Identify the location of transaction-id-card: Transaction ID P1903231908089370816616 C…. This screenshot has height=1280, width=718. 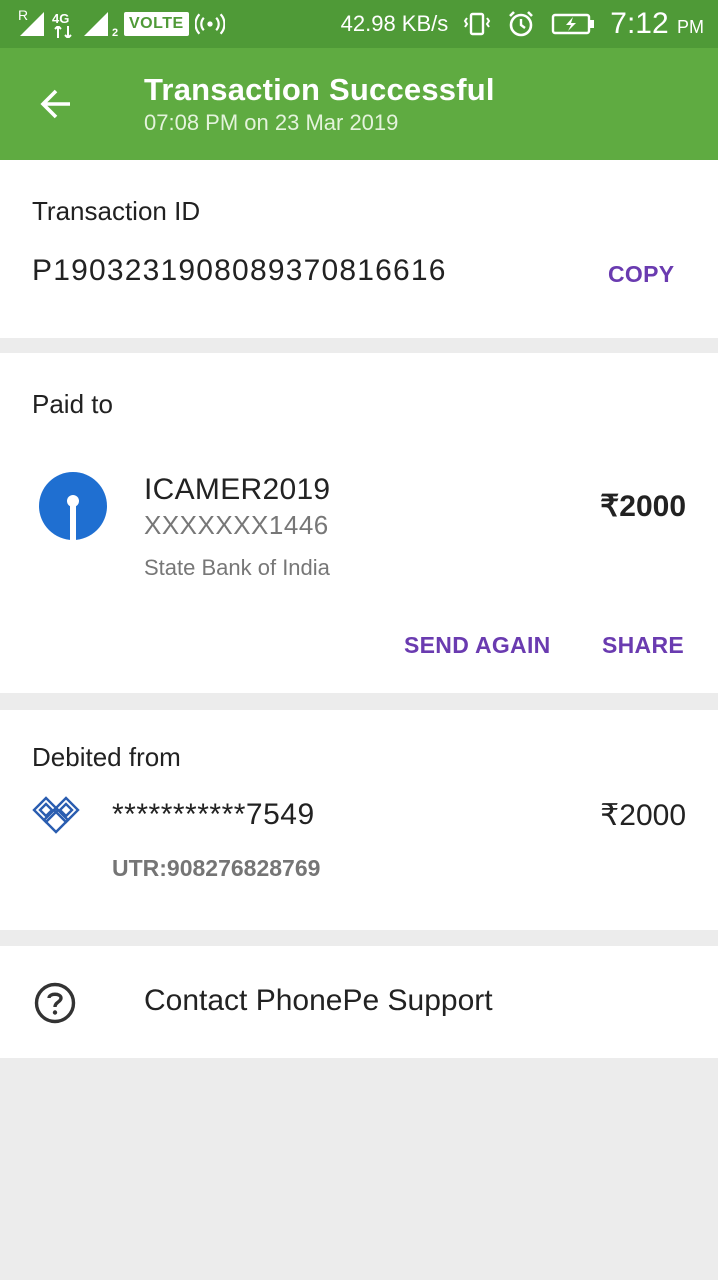
(359, 249).